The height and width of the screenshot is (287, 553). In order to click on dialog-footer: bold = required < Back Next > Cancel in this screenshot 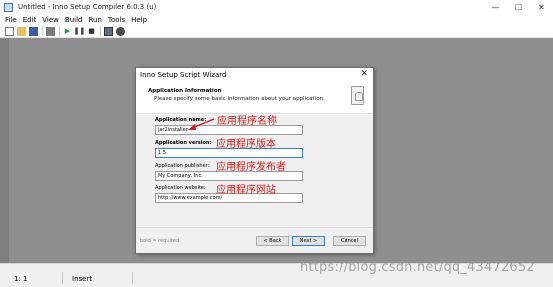, I will do `click(254, 240)`.